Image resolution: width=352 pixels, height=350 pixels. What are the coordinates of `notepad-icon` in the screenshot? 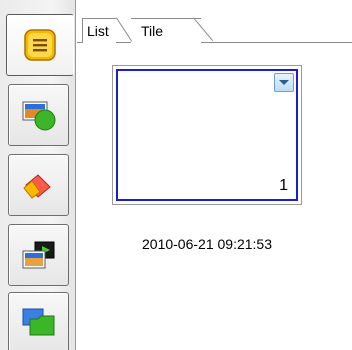 It's located at (40, 45).